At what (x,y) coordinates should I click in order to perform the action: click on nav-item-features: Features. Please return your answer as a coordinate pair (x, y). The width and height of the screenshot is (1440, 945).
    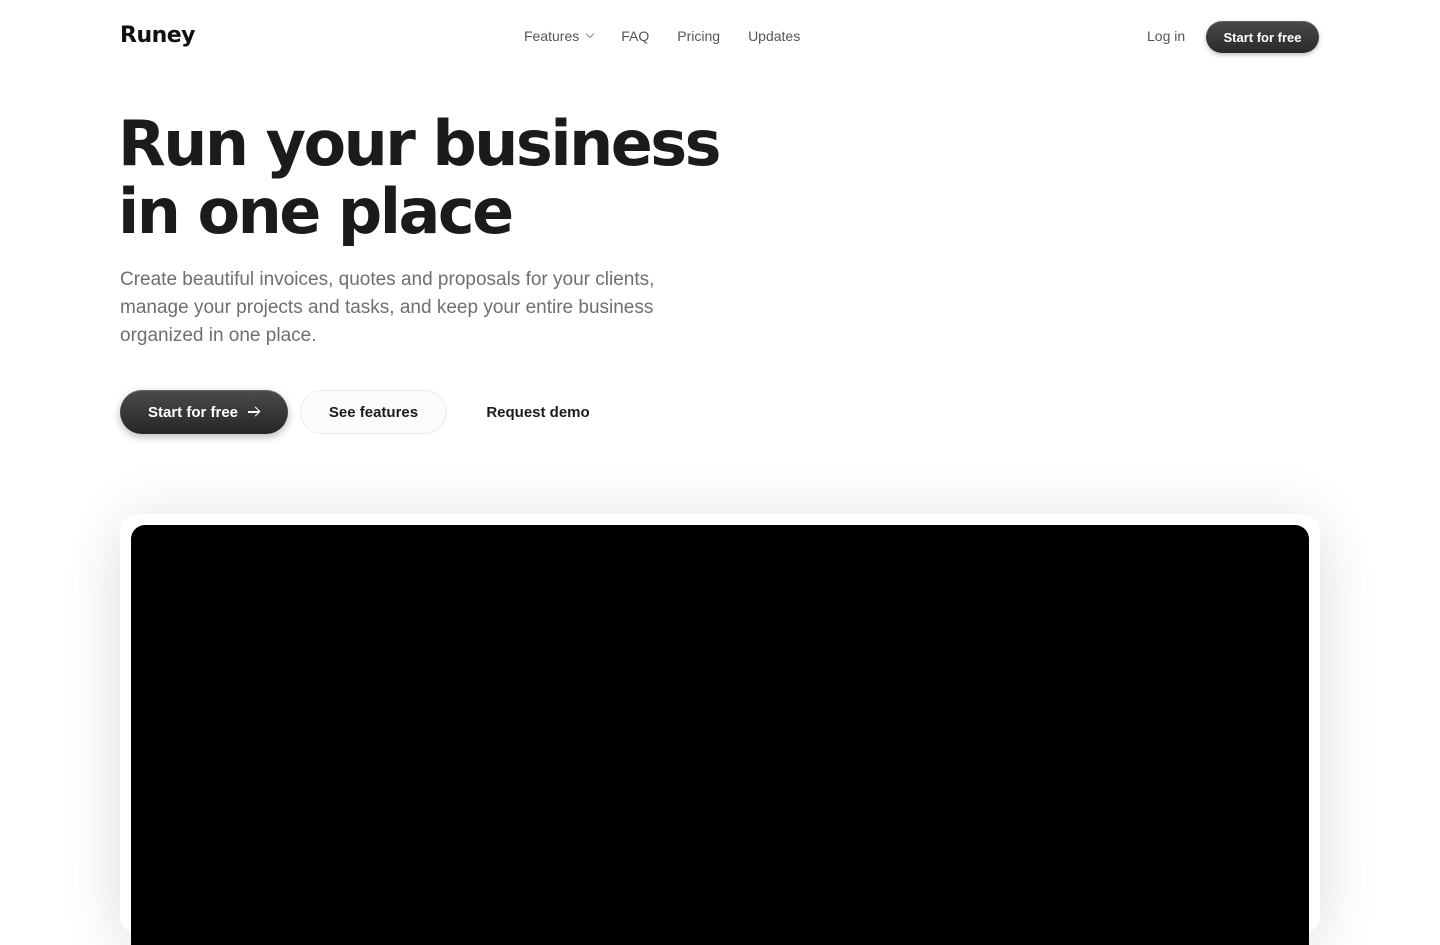
    Looking at the image, I should click on (559, 36).